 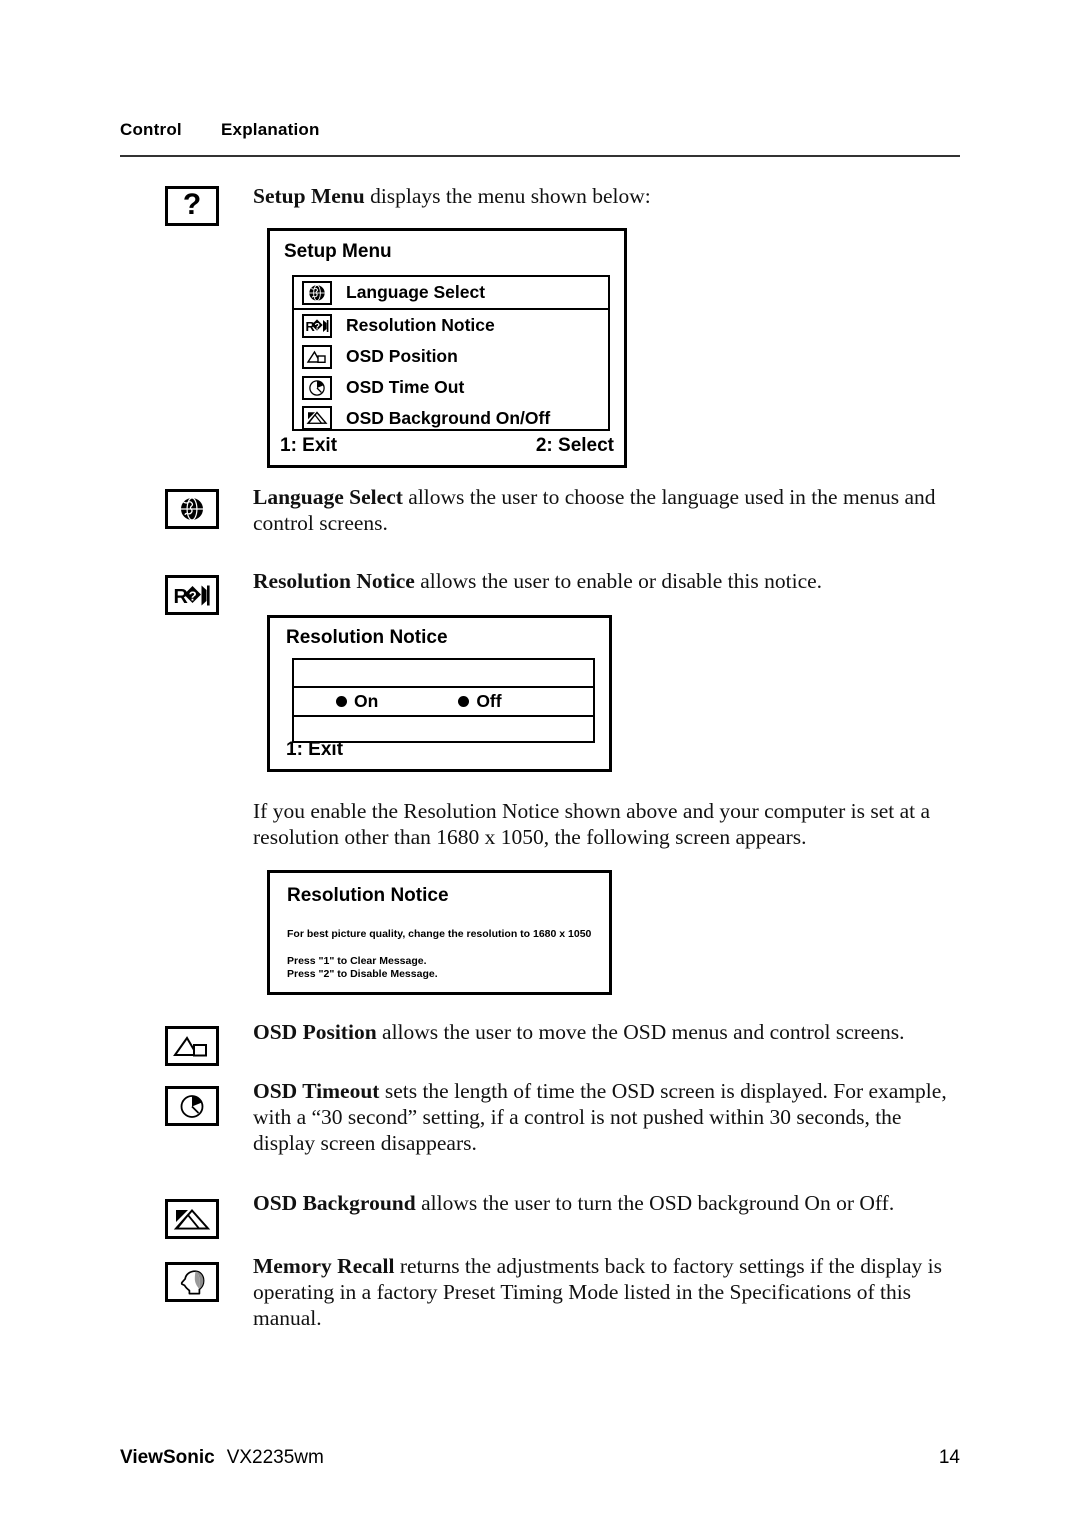 What do you see at coordinates (949, 1457) in the screenshot?
I see `page-number: 14` at bounding box center [949, 1457].